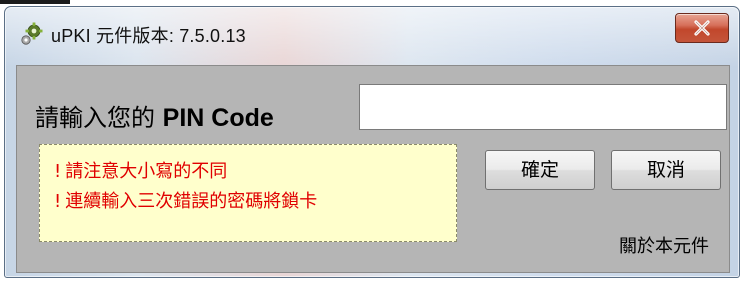 This screenshot has height=282, width=744. I want to click on ok-button: 確定, so click(540, 170).